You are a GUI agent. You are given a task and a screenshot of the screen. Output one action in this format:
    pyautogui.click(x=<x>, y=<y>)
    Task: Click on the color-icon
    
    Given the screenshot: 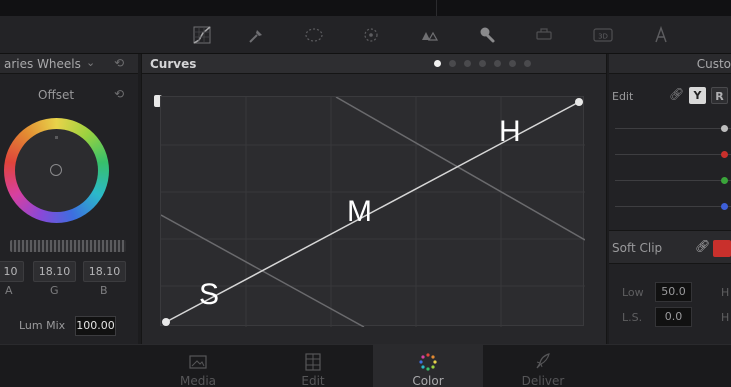 What is the action you would take?
    pyautogui.click(x=428, y=362)
    